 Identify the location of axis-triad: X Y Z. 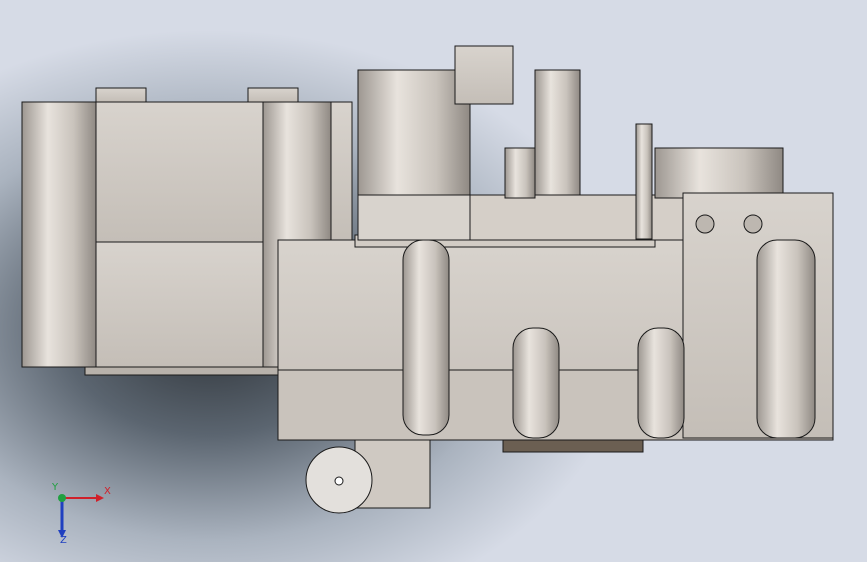
(88, 515).